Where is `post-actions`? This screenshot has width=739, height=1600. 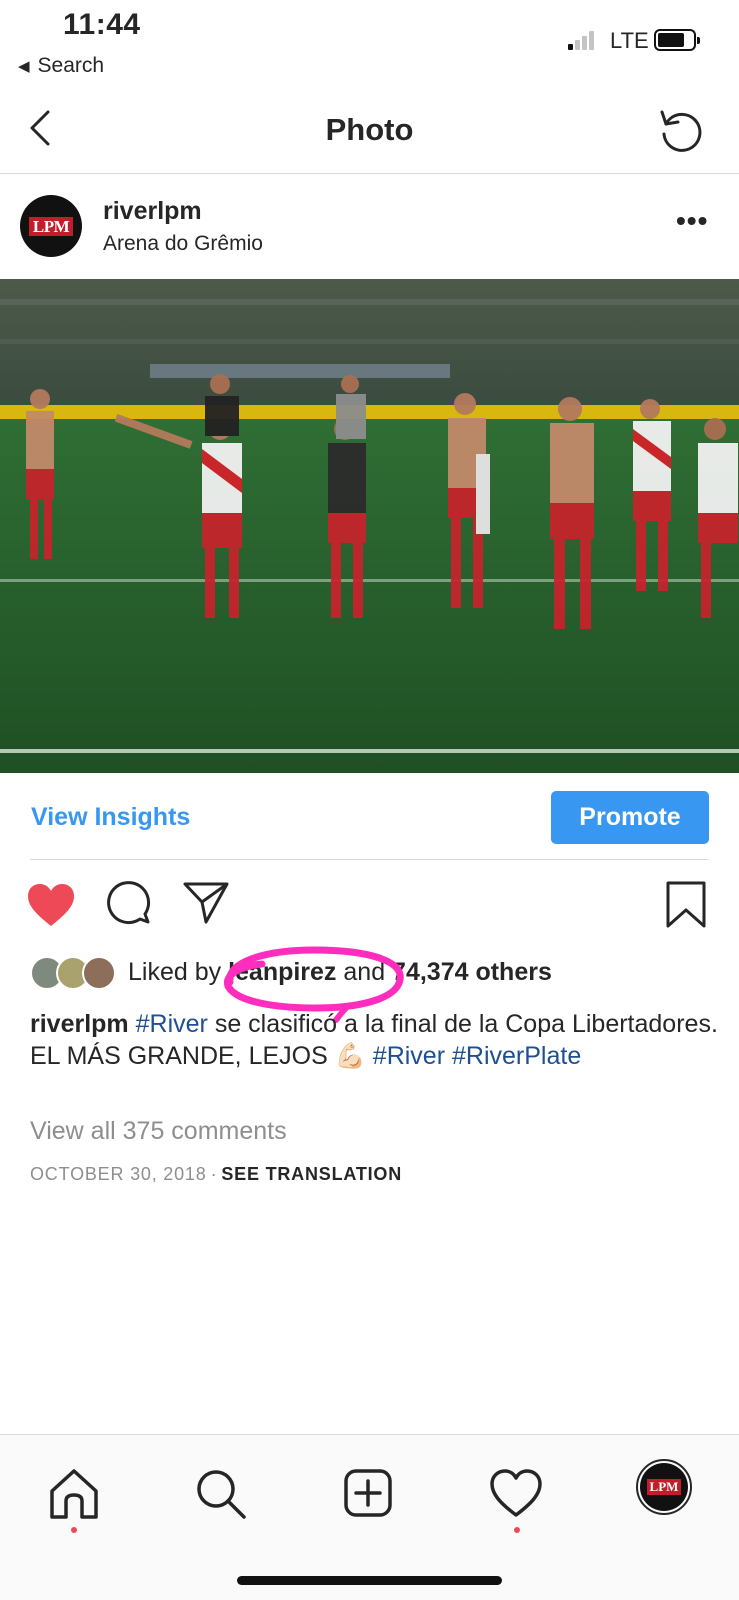 post-actions is located at coordinates (369, 906).